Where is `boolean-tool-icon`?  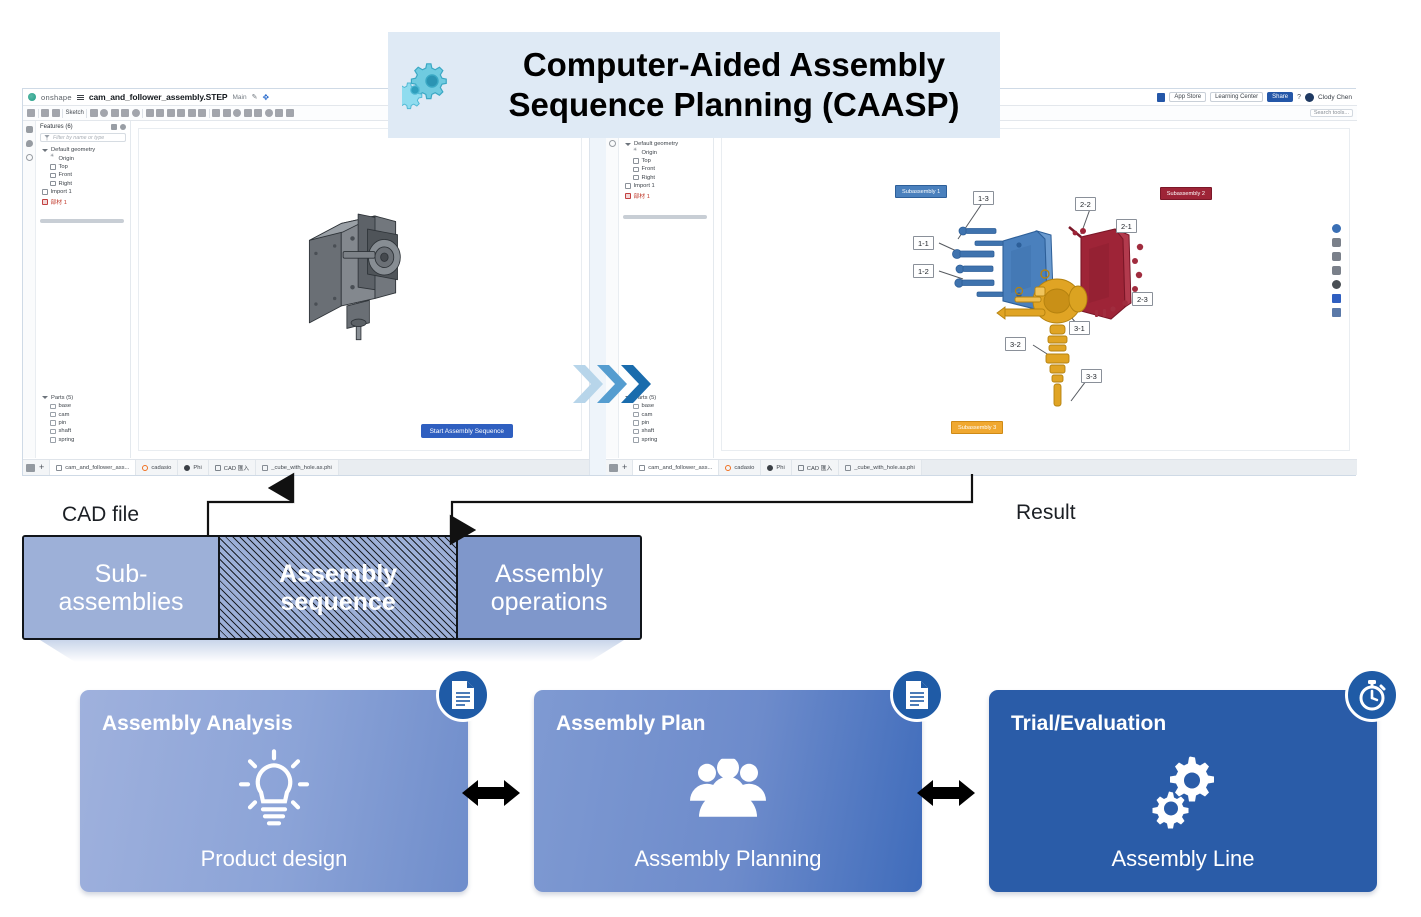 boolean-tool-icon is located at coordinates (226, 113).